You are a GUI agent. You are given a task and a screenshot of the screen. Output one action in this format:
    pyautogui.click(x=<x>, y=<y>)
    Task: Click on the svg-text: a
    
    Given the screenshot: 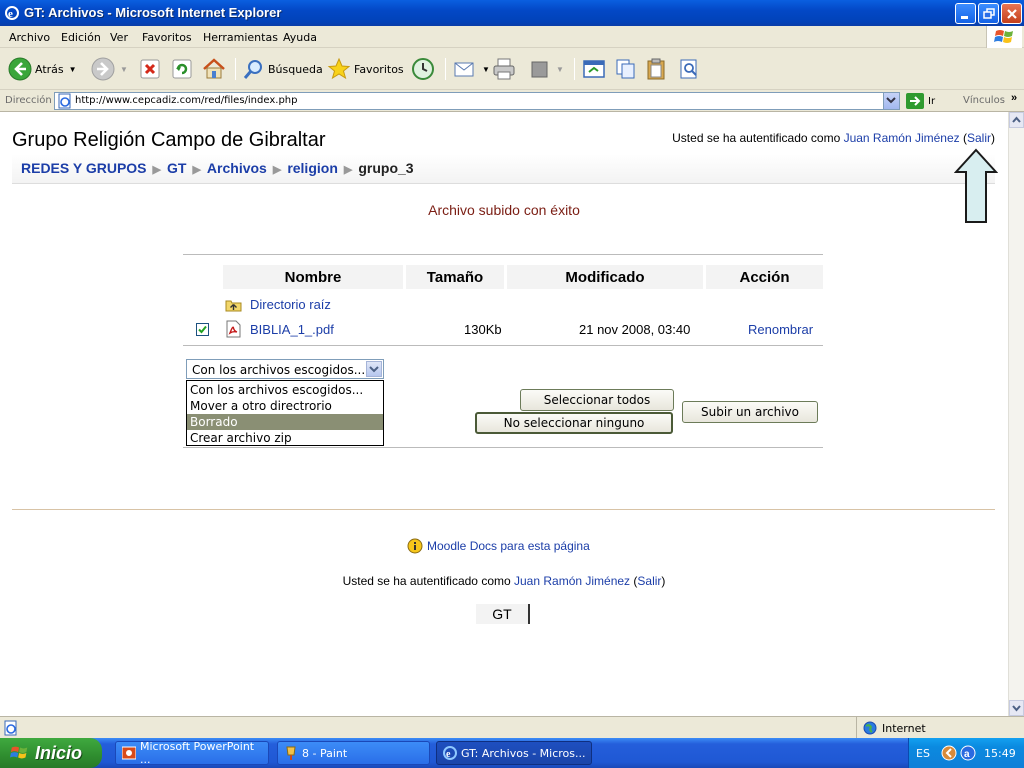 What is the action you would take?
    pyautogui.click(x=967, y=754)
    